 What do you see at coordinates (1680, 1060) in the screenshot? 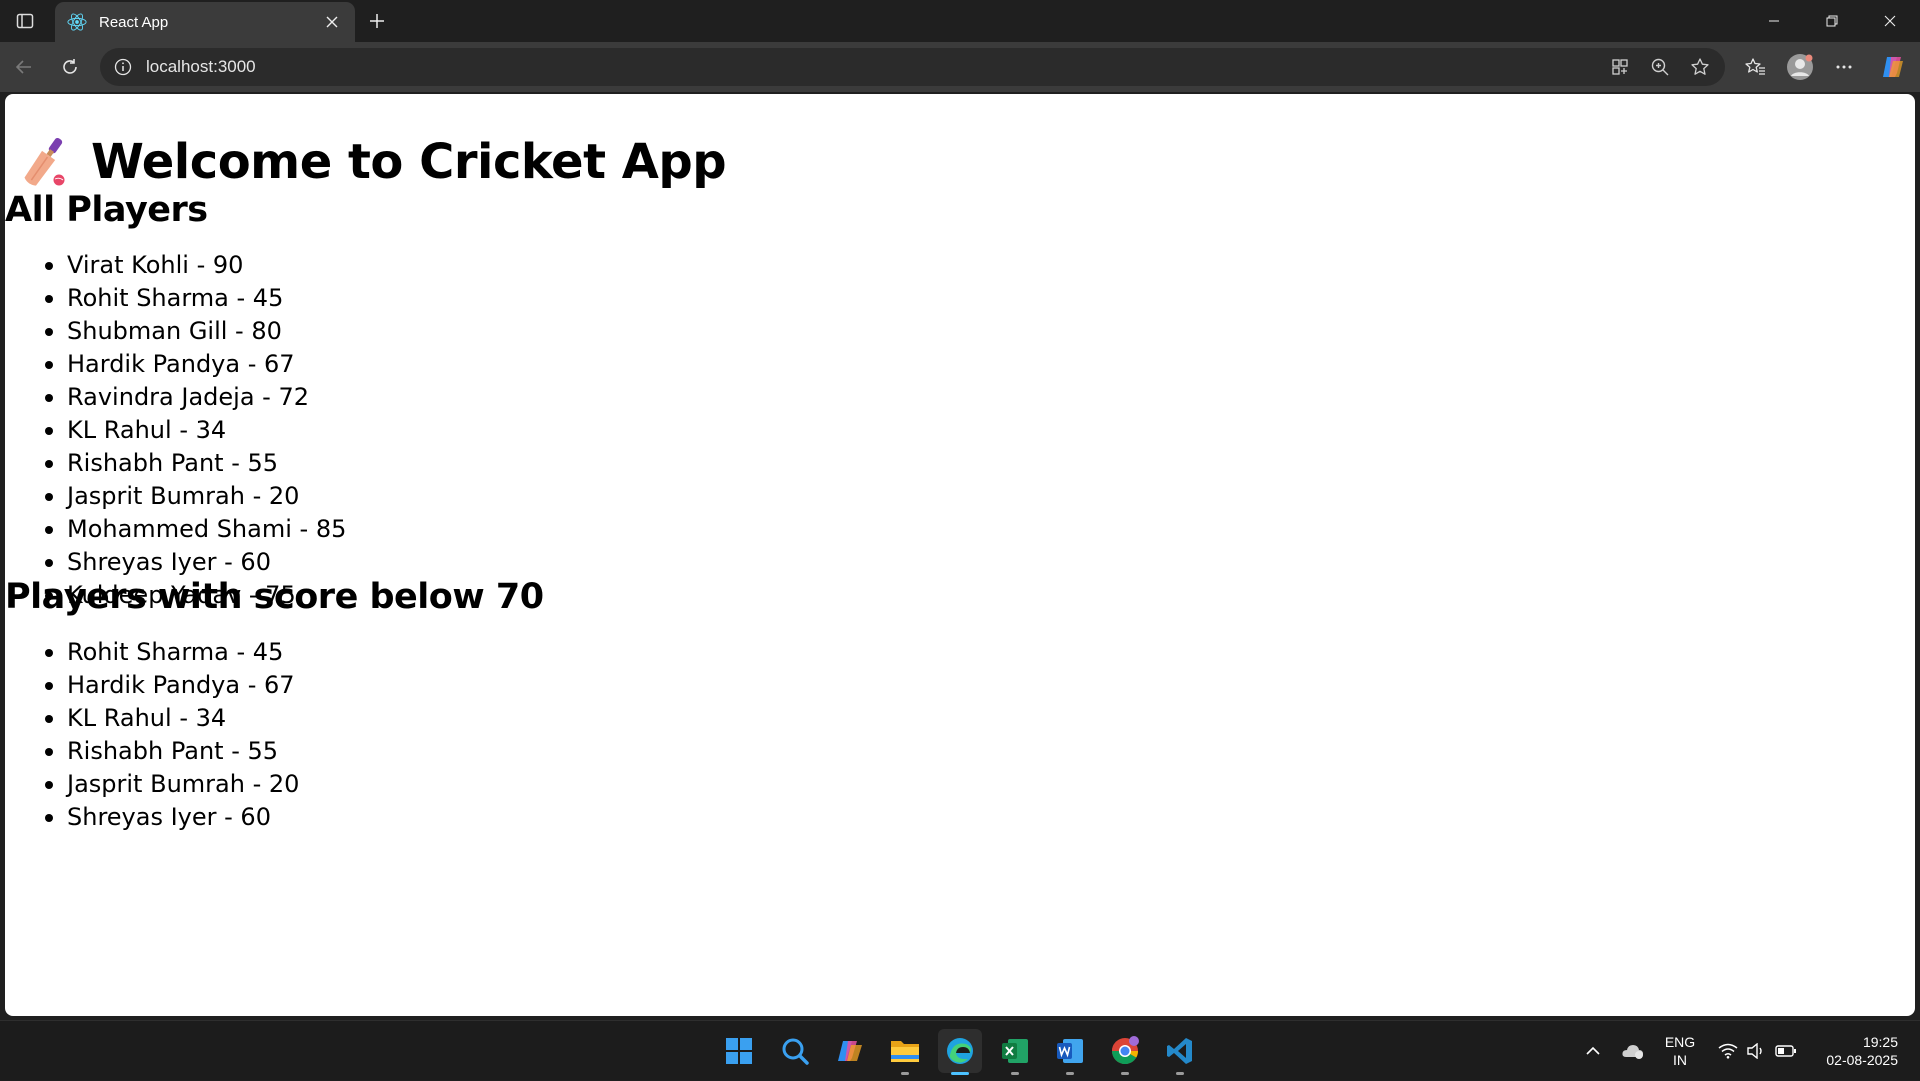
I see `language-region: IN` at bounding box center [1680, 1060].